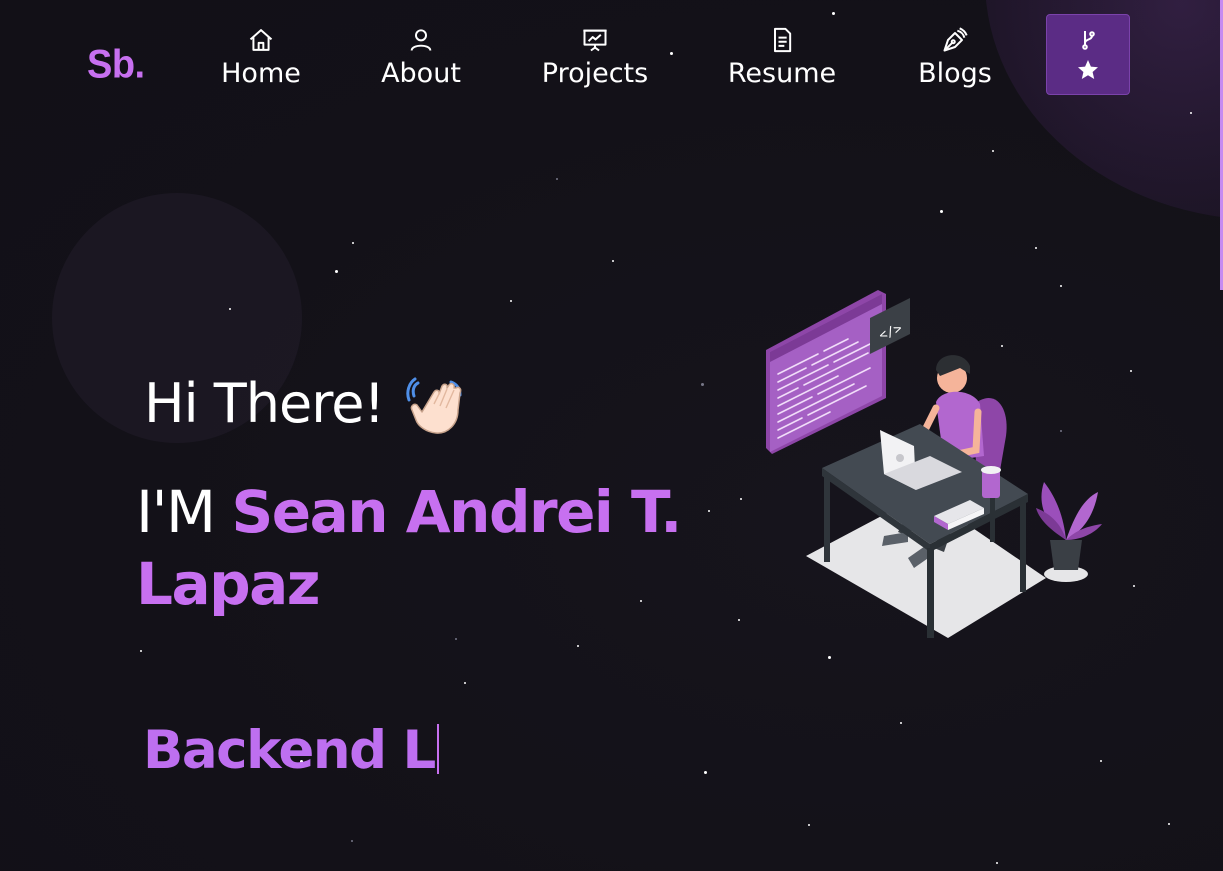 The image size is (1223, 871). Describe the element at coordinates (782, 73) in the screenshot. I see `nav-resume-label: Resume` at that location.